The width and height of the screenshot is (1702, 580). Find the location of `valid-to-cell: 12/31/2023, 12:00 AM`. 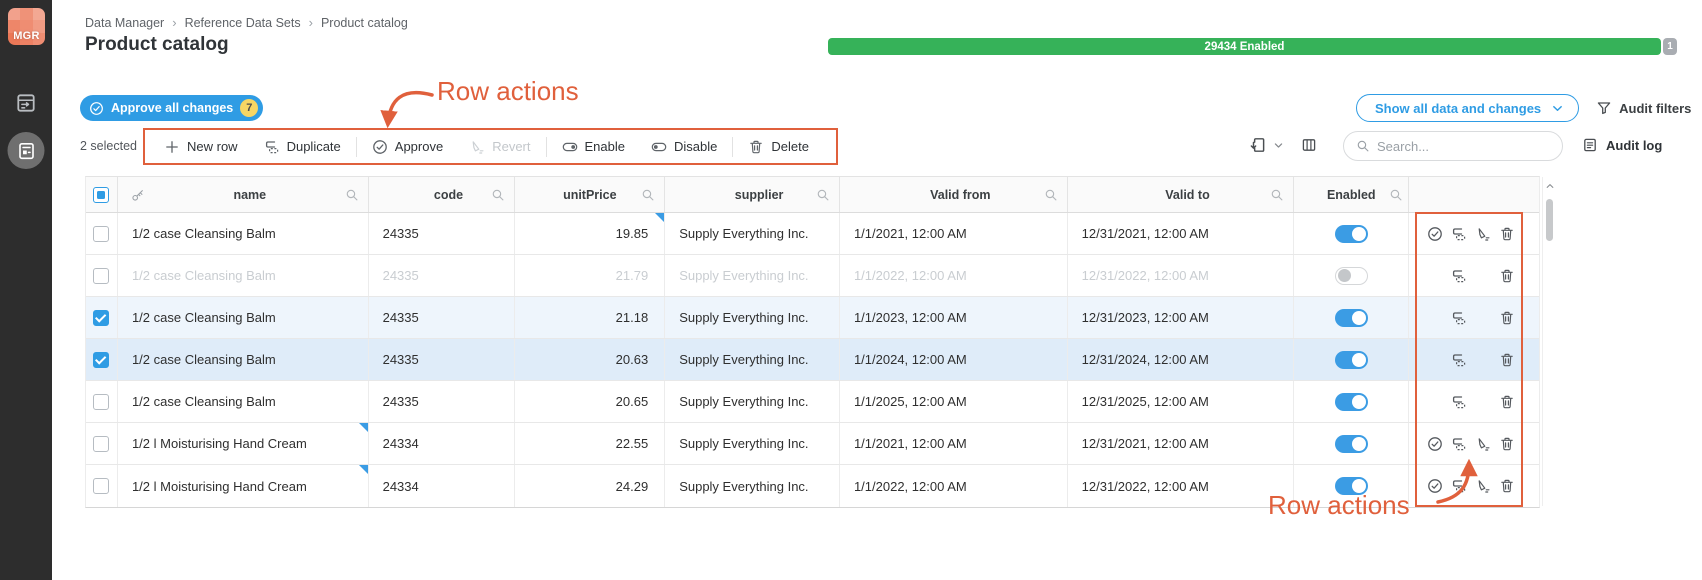

valid-to-cell: 12/31/2023, 12:00 AM is located at coordinates (1181, 317).